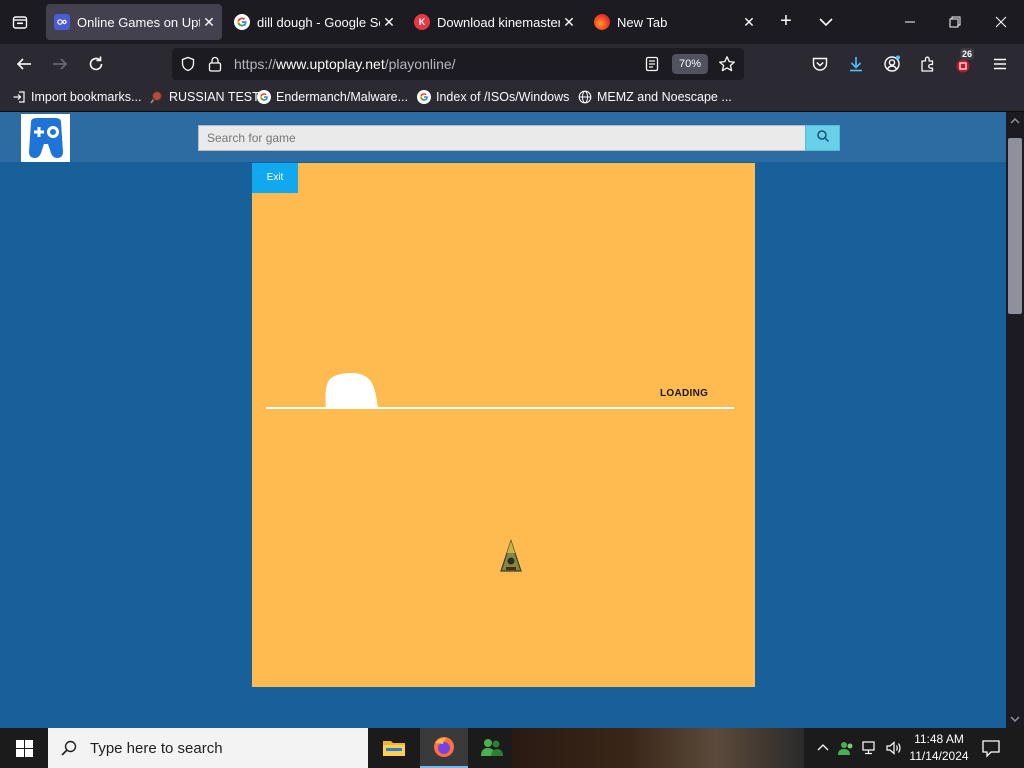 This screenshot has width=1024, height=768. I want to click on notification-center-icon, so click(991, 748).